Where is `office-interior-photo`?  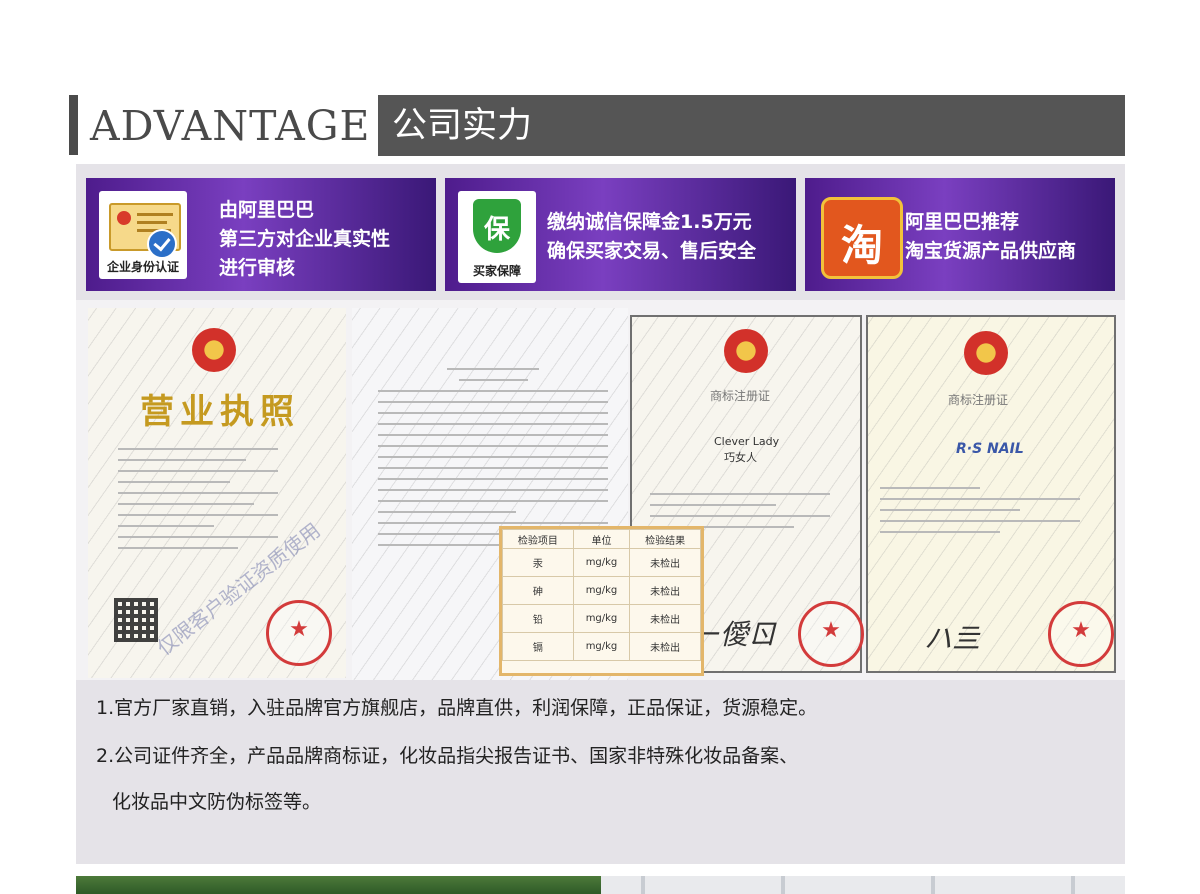
office-interior-photo is located at coordinates (863, 885).